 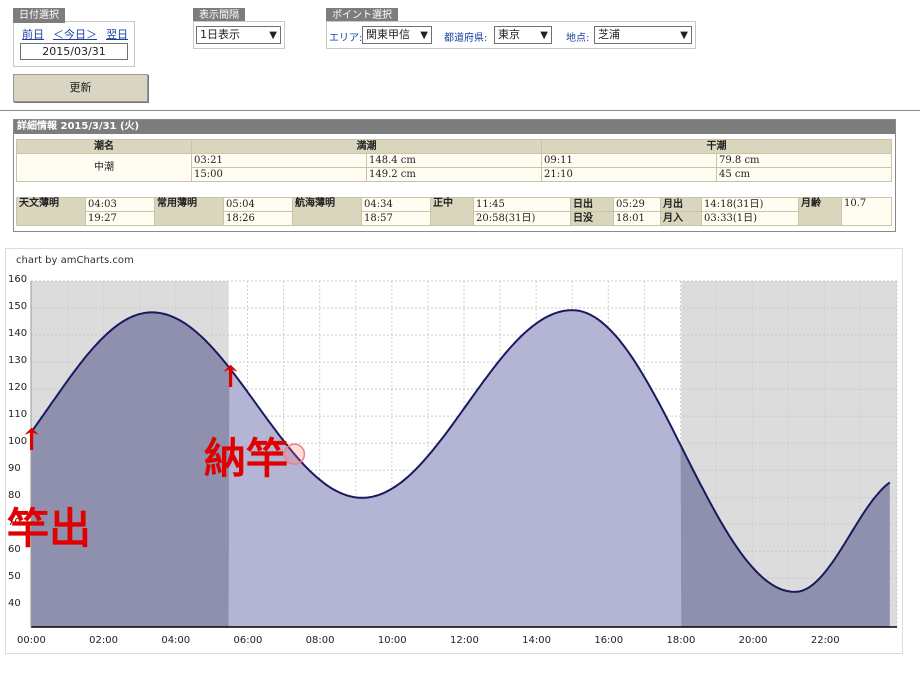 I want to click on x-tick-label: 16:00, so click(x=609, y=640).